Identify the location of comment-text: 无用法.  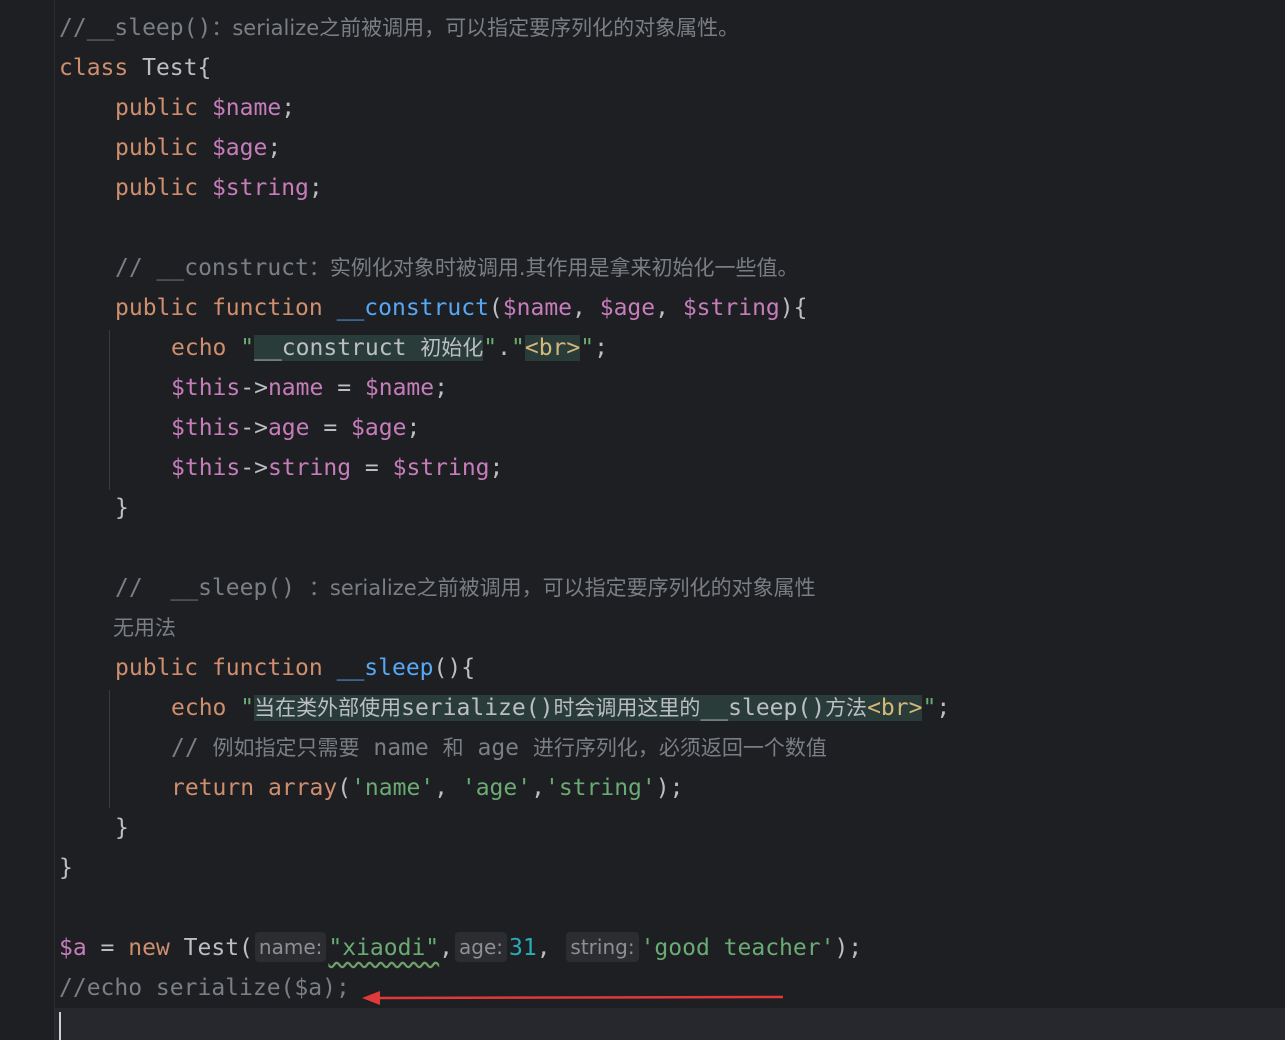
(144, 628).